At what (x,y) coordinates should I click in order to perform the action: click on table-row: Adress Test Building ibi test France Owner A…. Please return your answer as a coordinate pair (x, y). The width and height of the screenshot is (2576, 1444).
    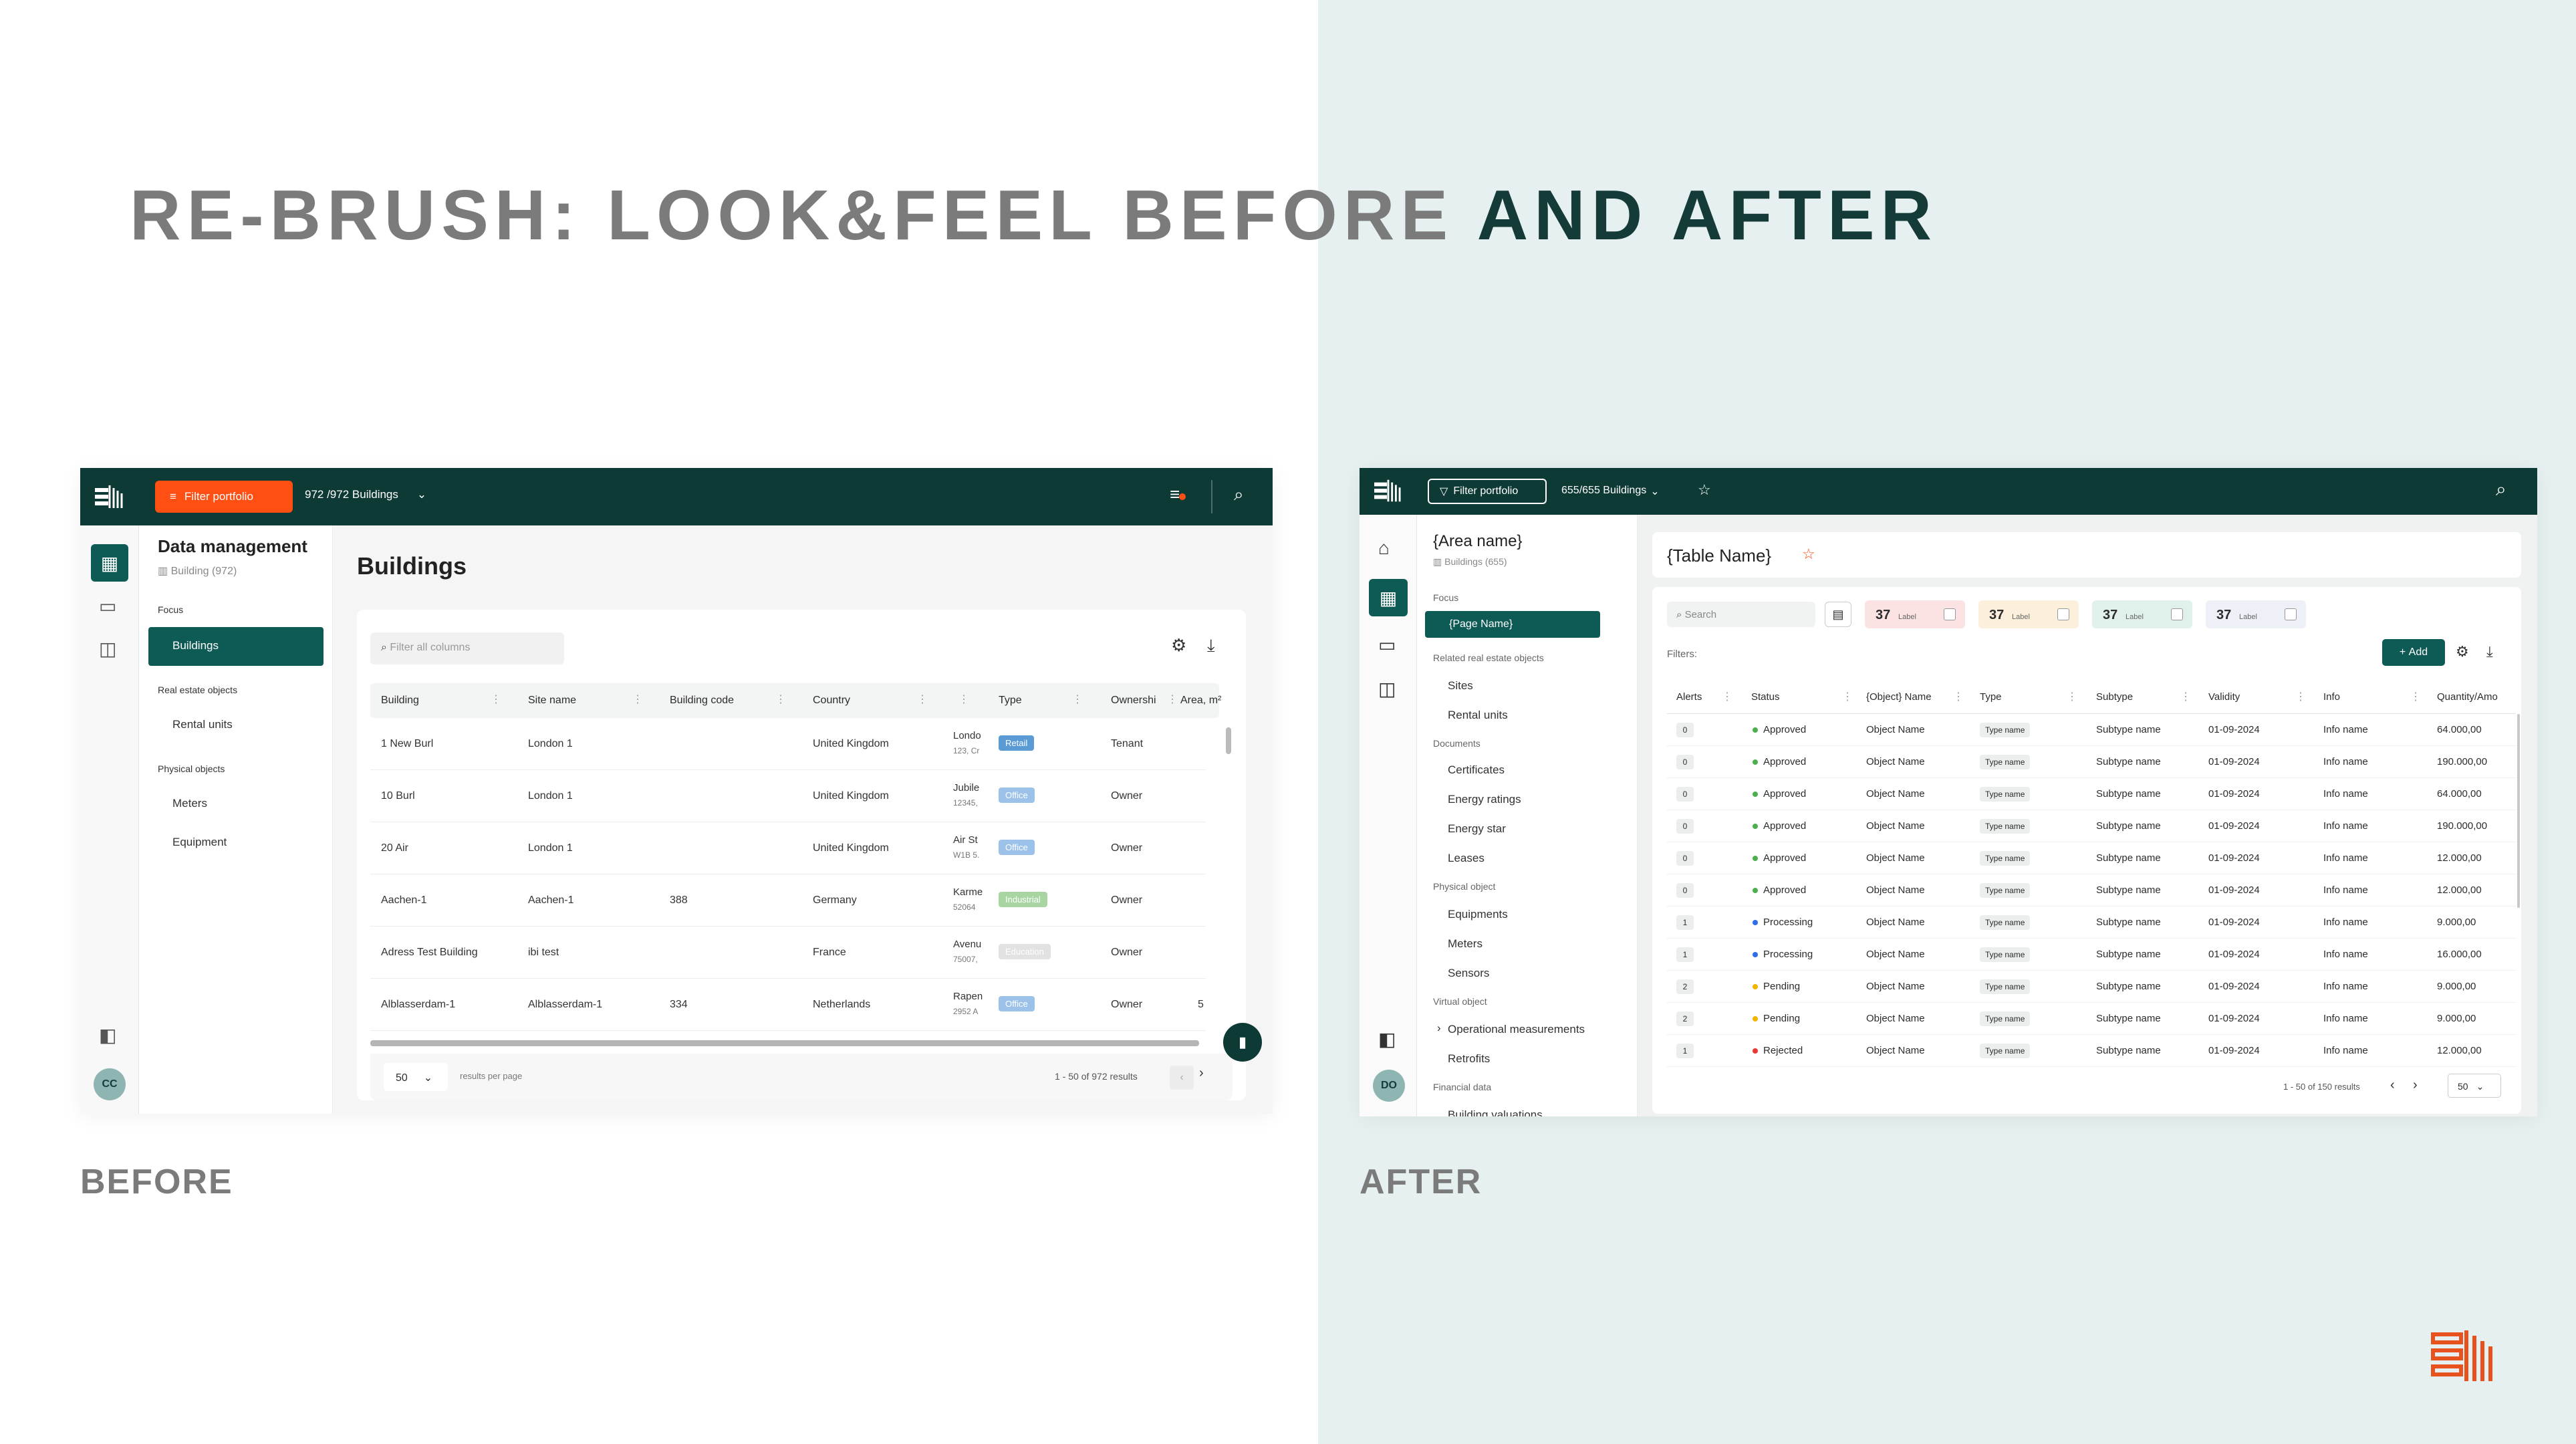
    Looking at the image, I should click on (788, 953).